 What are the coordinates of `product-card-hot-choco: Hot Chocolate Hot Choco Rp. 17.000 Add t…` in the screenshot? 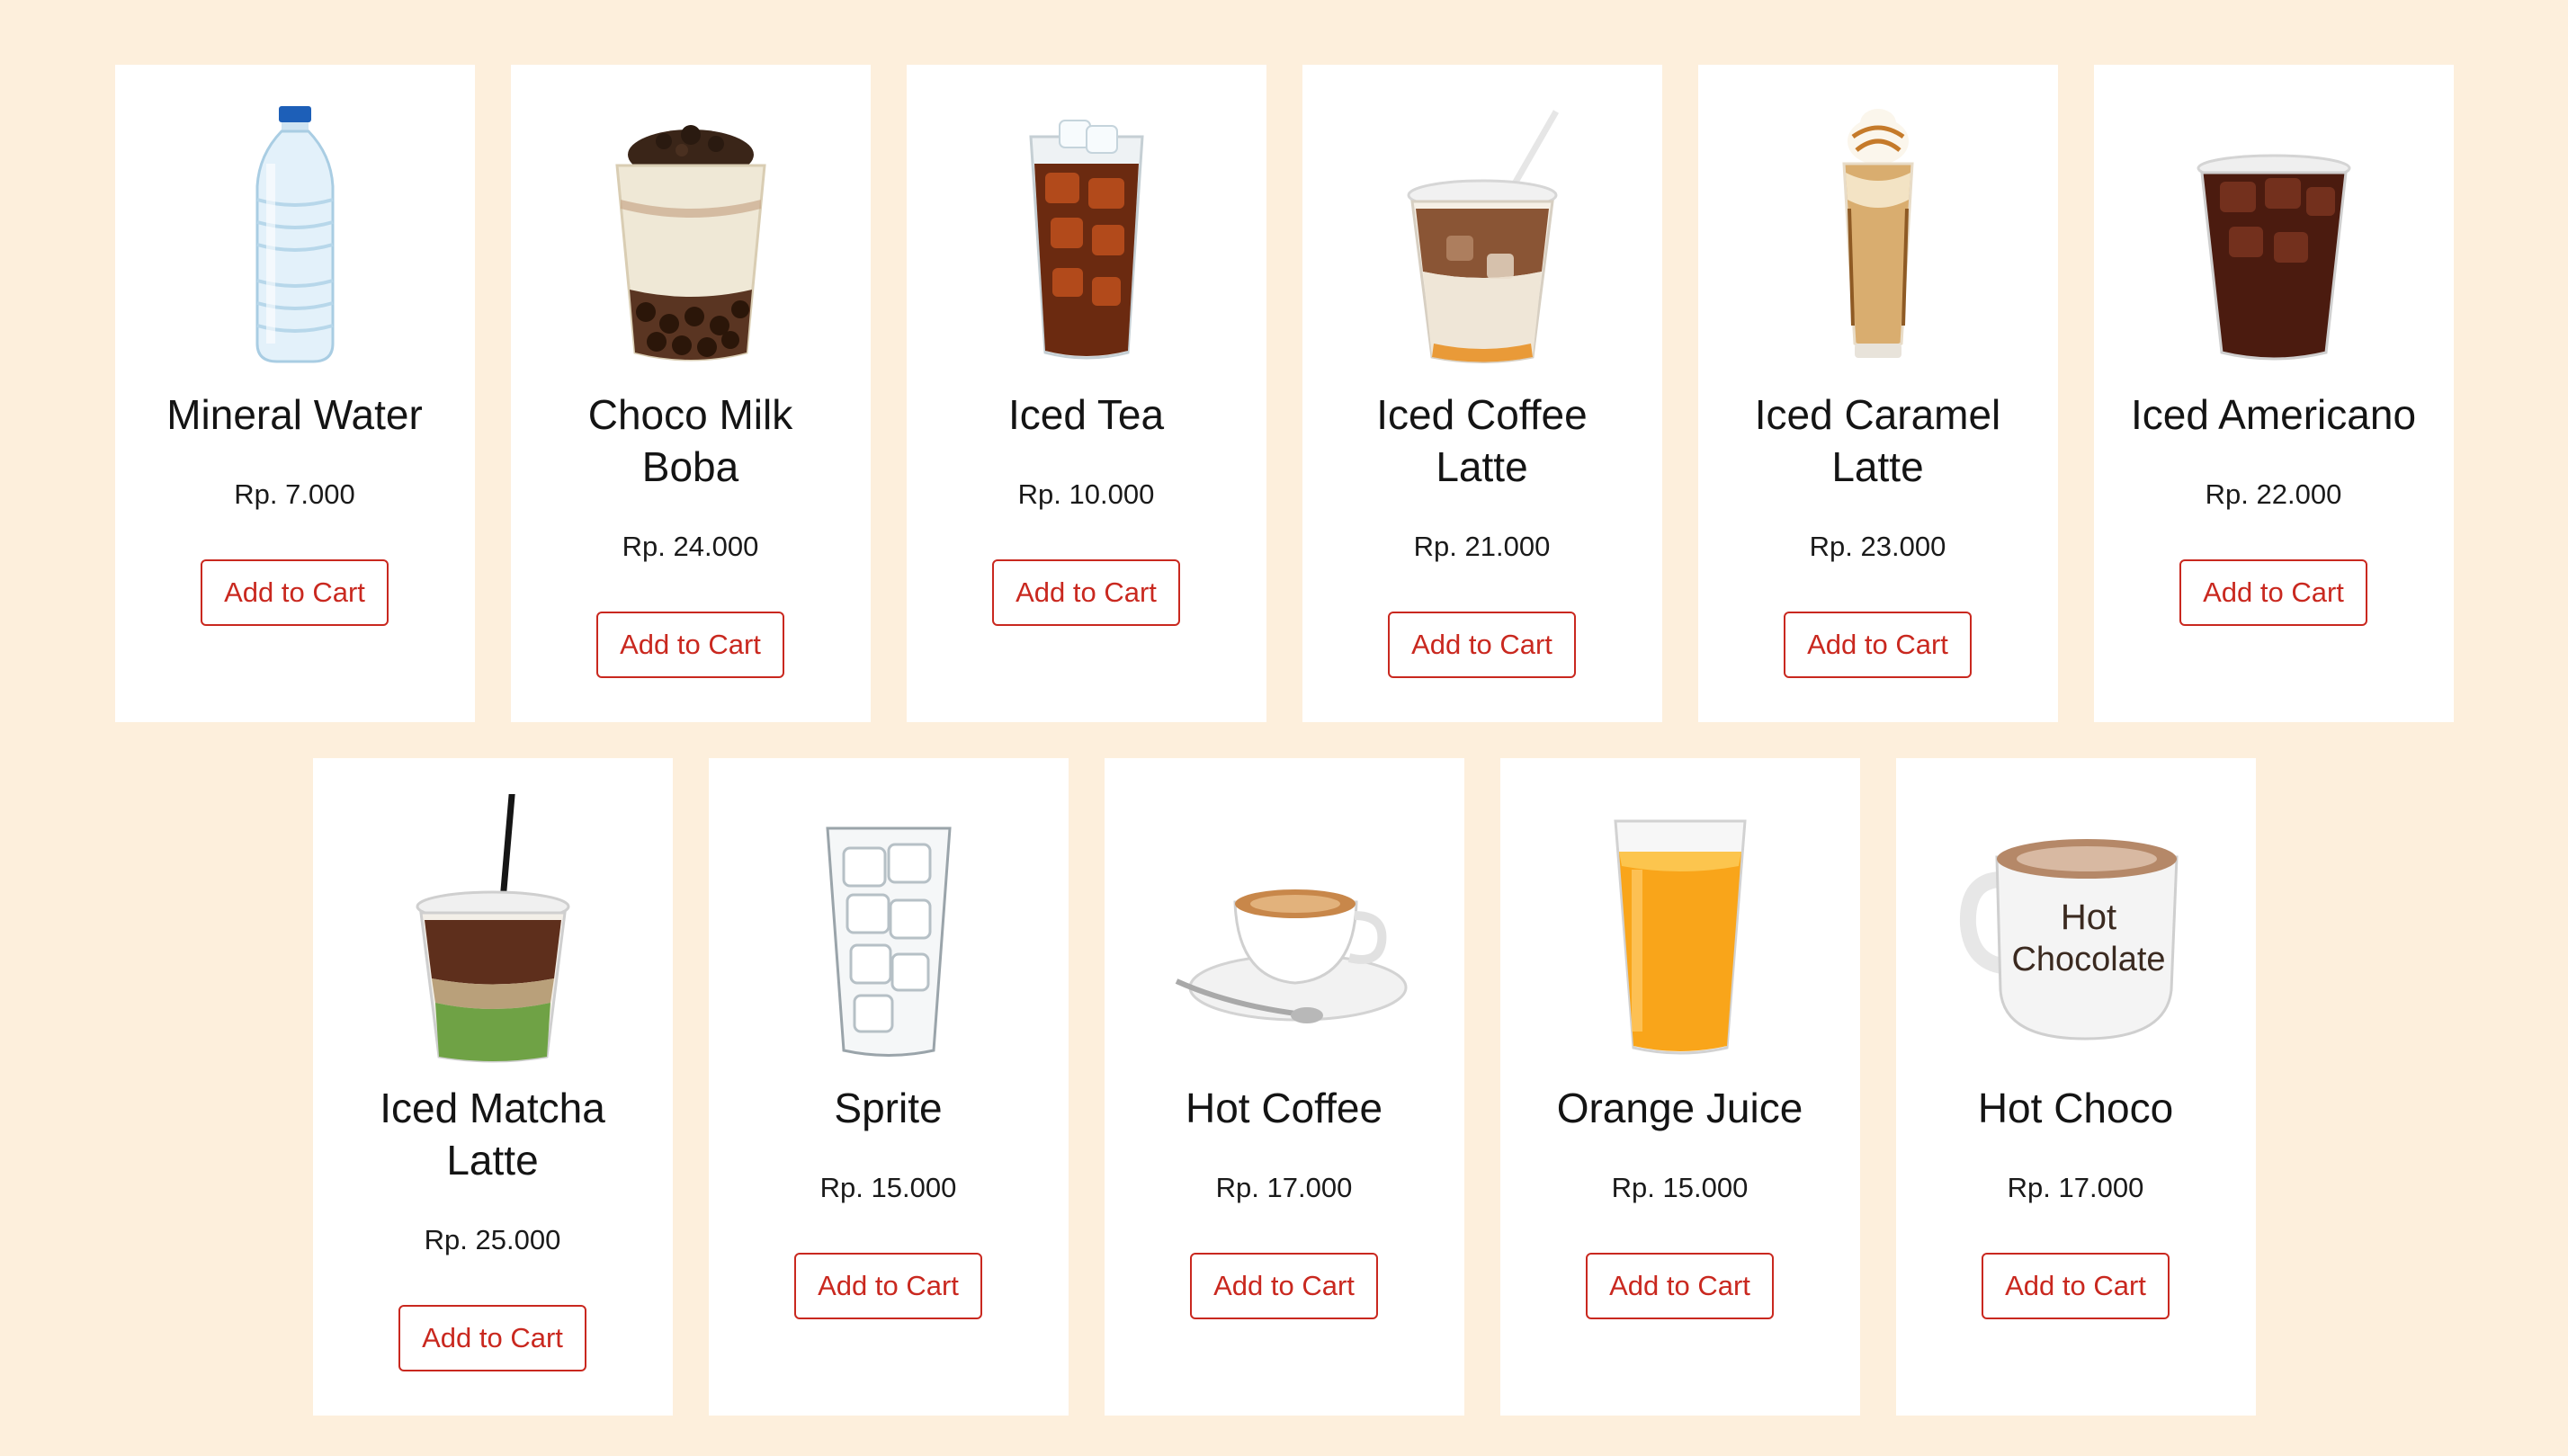 It's located at (2075, 1087).